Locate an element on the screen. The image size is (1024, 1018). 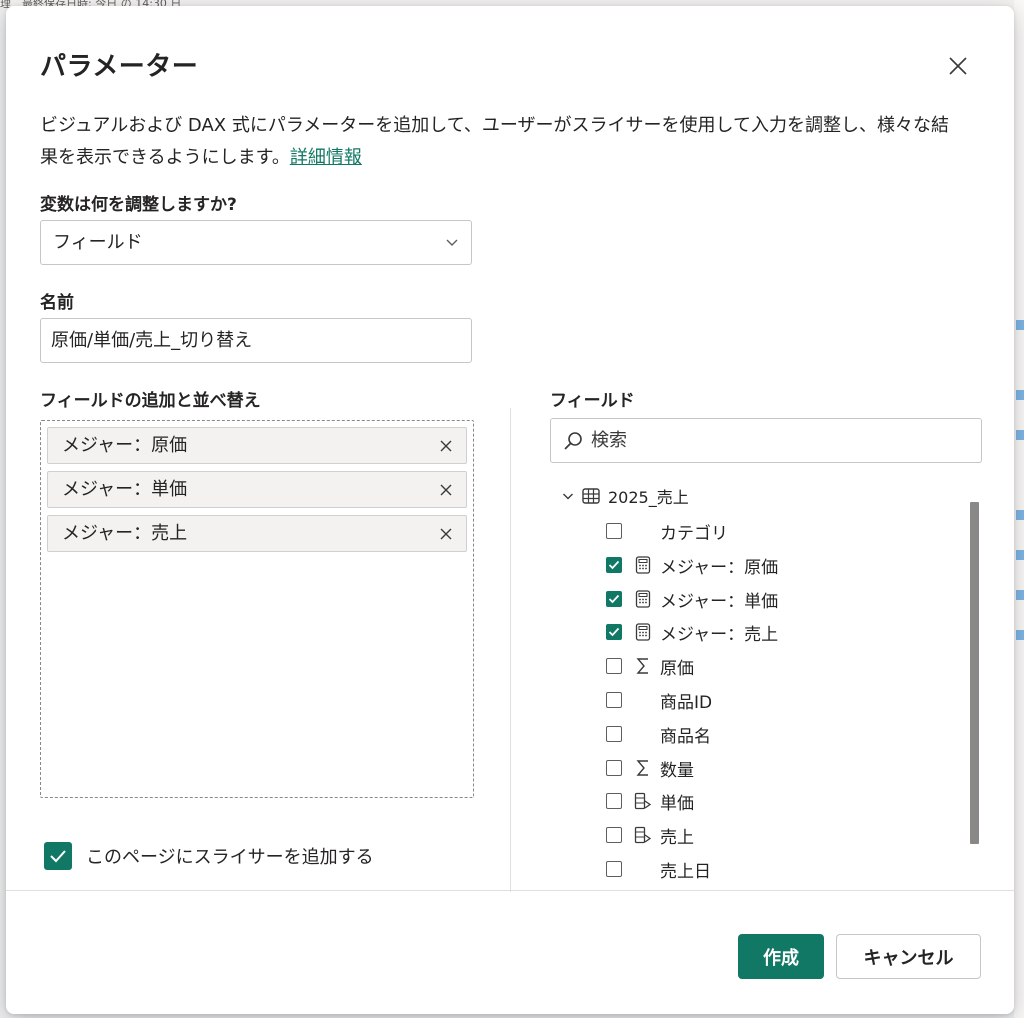
field-list-item: 単価 is located at coordinates (650, 801).